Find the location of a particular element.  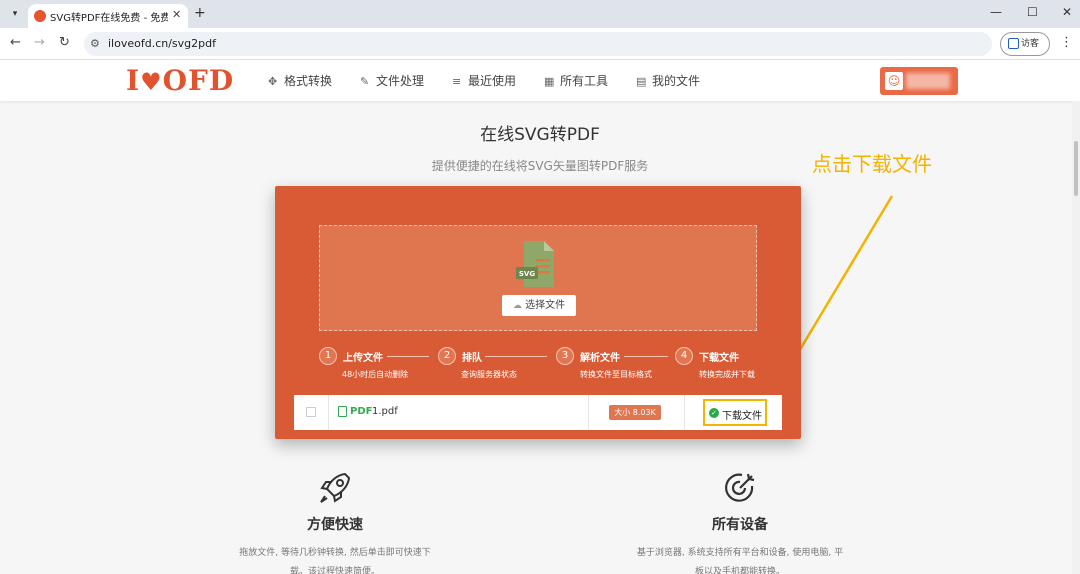

user-account-button: ☺ is located at coordinates (919, 81).